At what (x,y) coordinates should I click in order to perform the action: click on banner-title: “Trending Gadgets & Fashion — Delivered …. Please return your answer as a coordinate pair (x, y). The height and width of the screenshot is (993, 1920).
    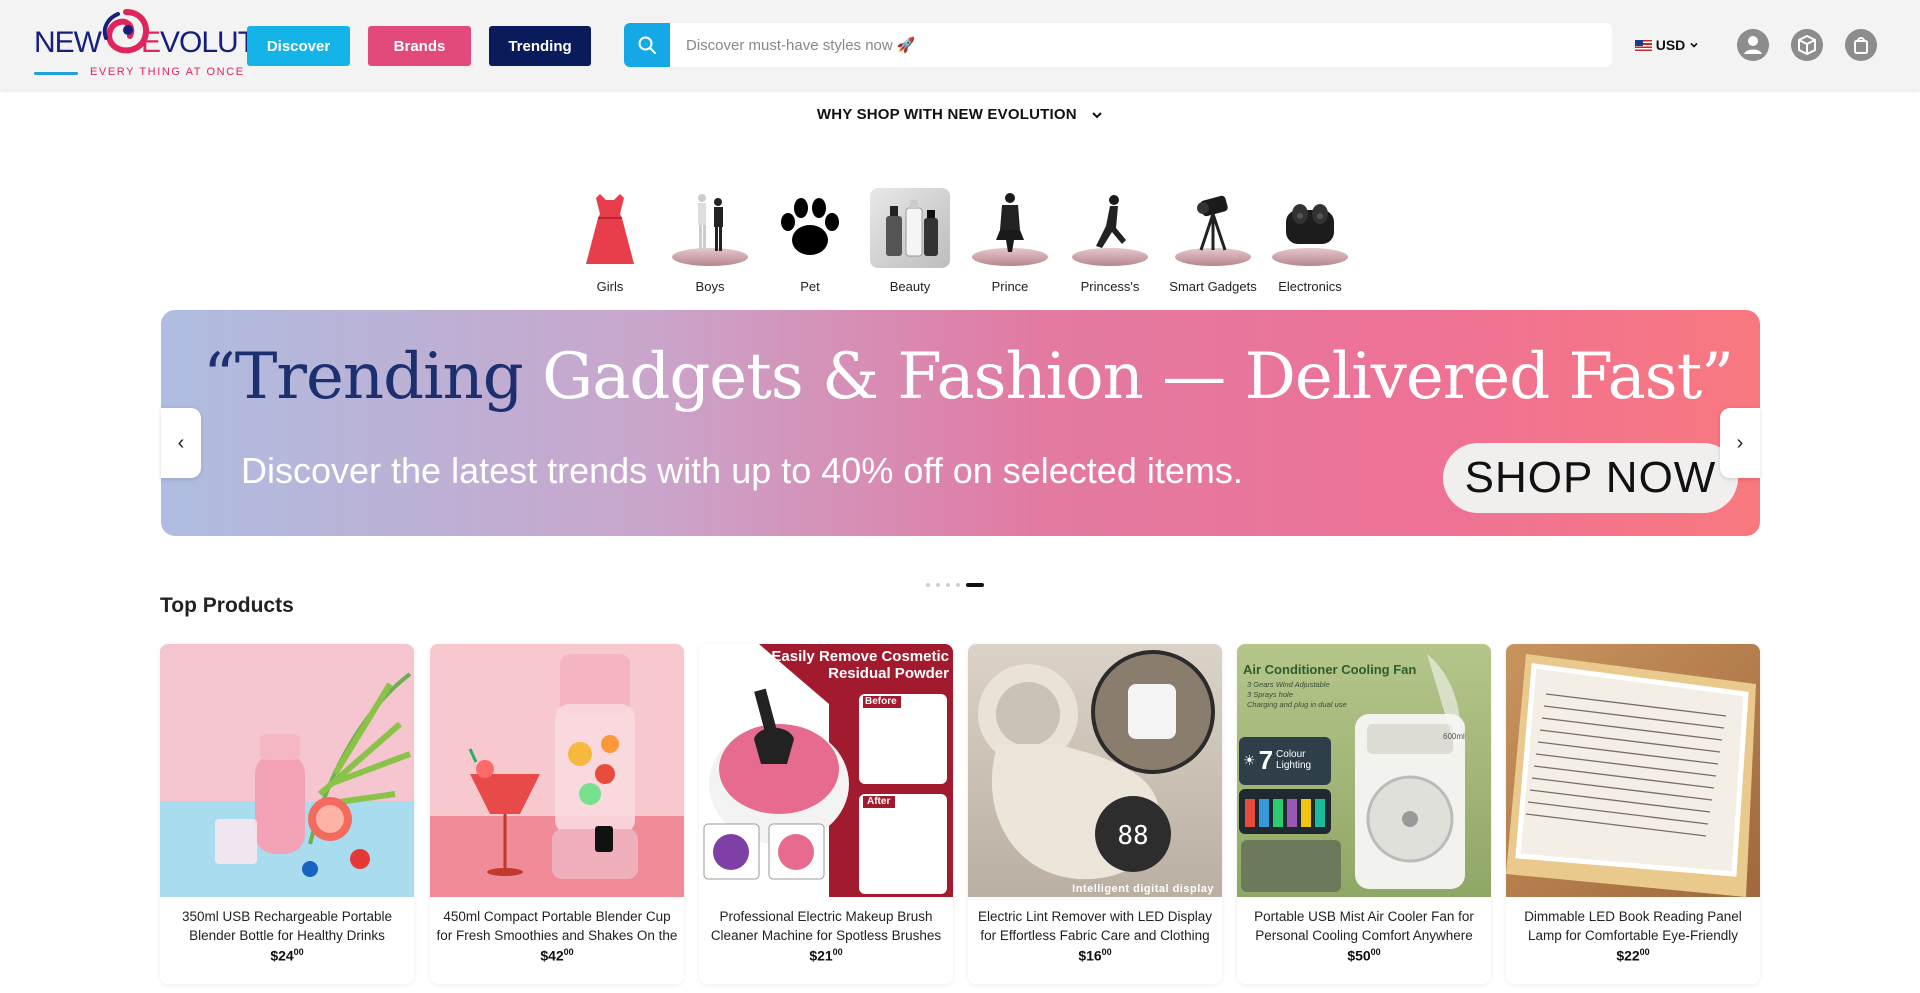
    Looking at the image, I should click on (968, 377).